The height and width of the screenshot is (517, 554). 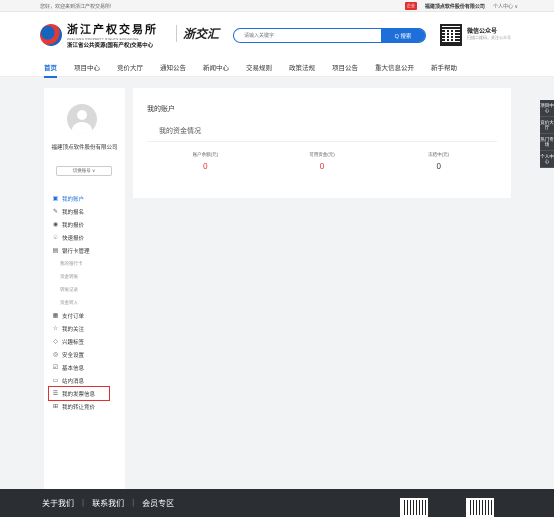 I want to click on company-name: 福建顶点软件股份有限公司, so click(x=455, y=6).